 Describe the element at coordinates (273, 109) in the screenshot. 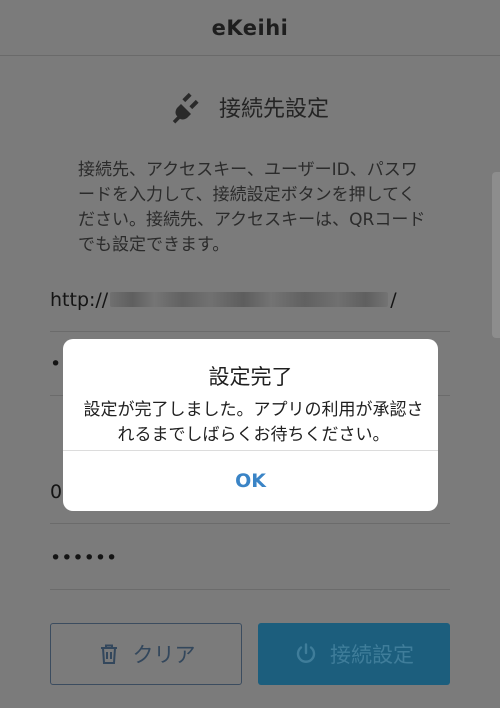

I see `section-title: 接続先設定` at that location.